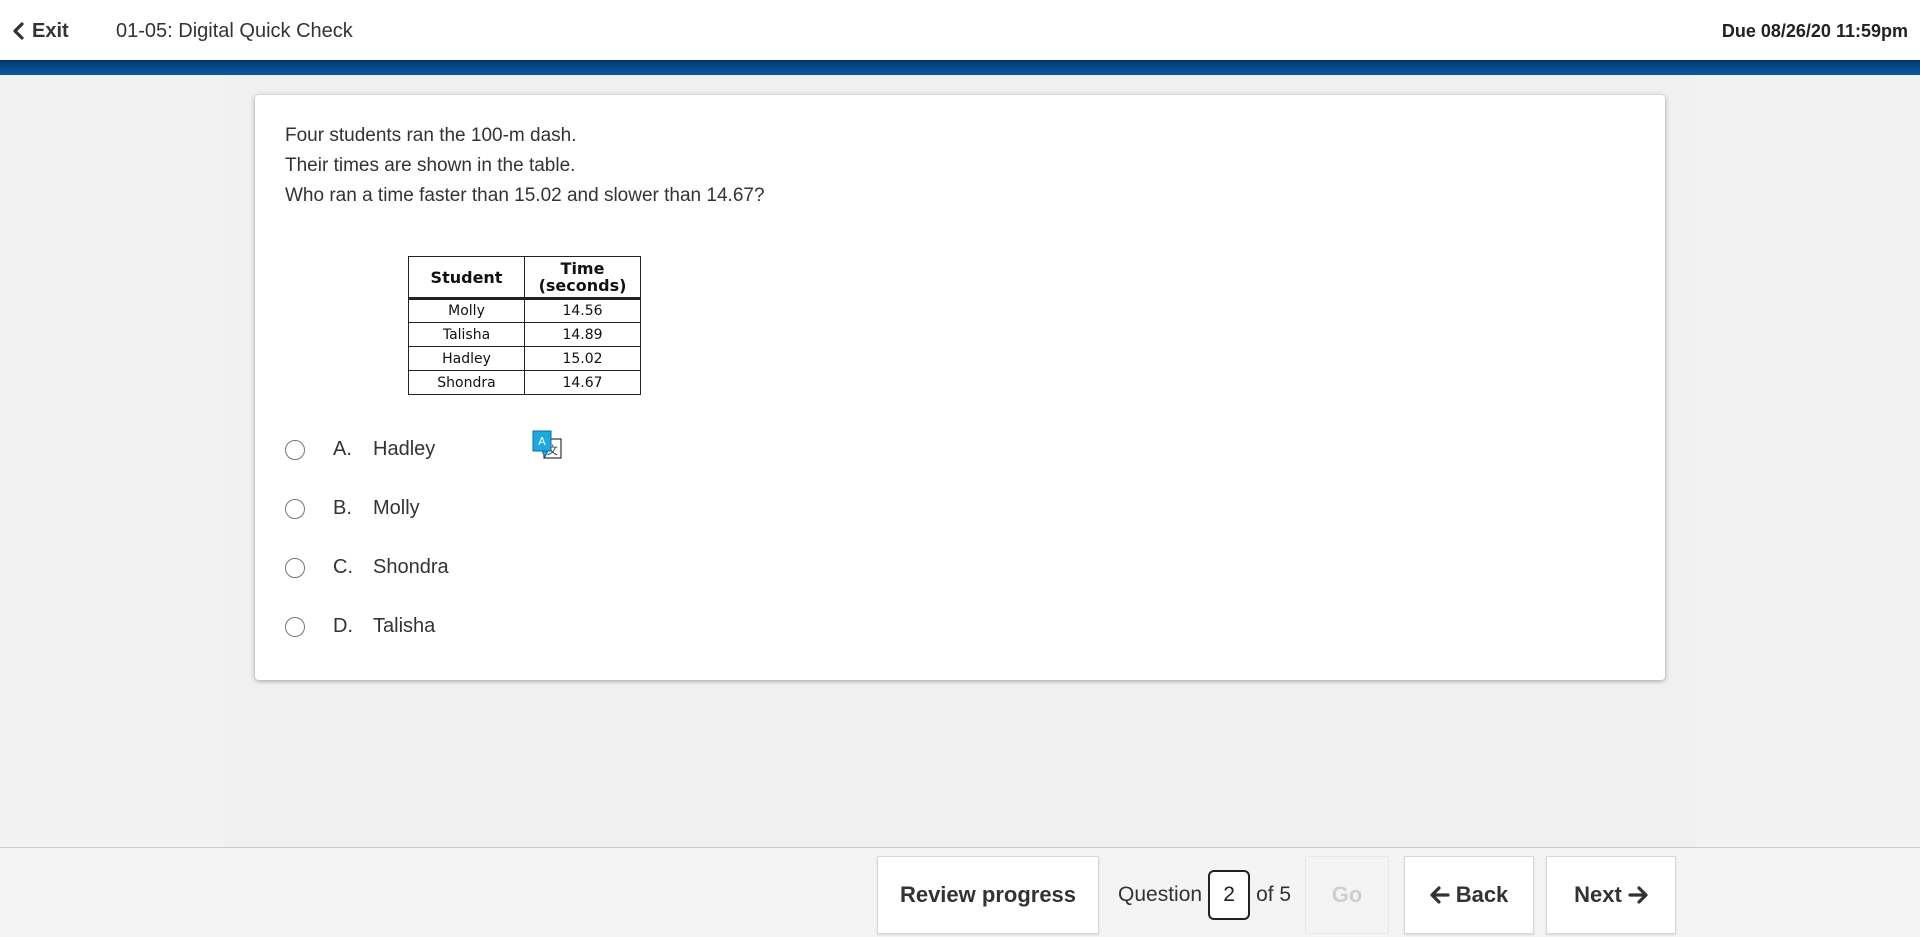 The width and height of the screenshot is (1920, 937). Describe the element at coordinates (582, 382) in the screenshot. I see `time-cell: 14.67` at that location.